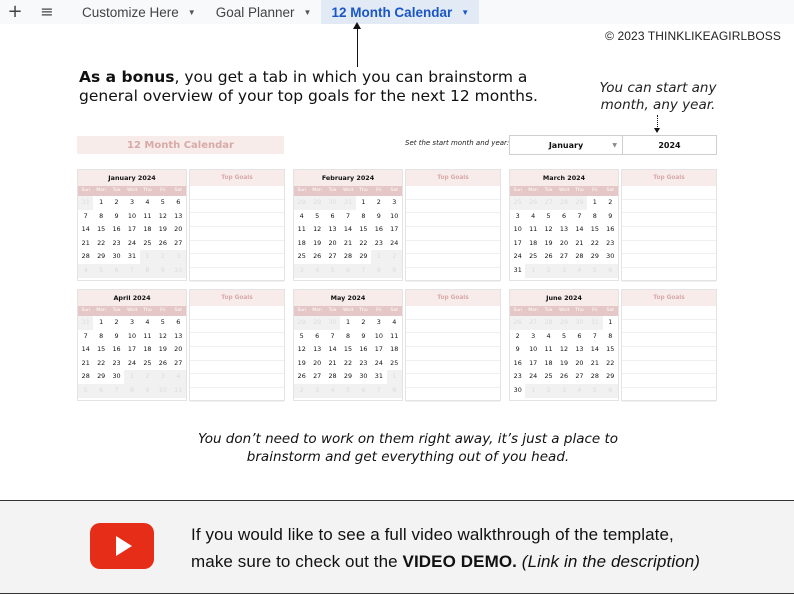 This screenshot has width=794, height=596. I want to click on day-cell: 12, so click(302, 350).